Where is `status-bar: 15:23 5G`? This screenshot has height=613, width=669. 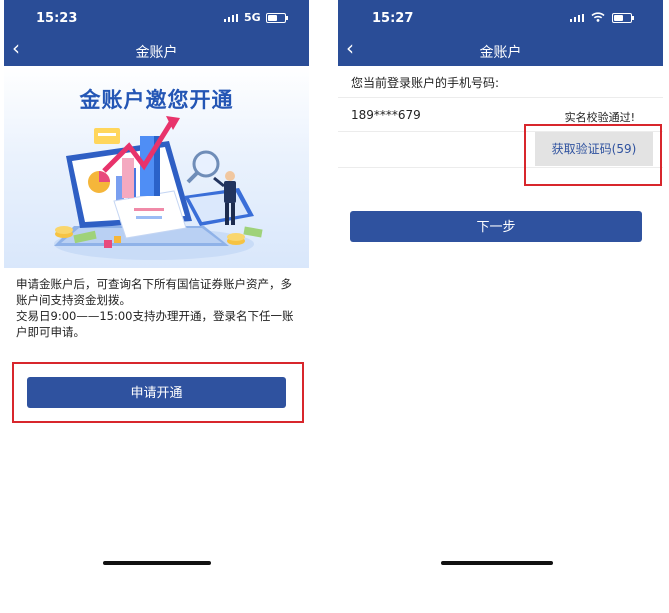 status-bar: 15:23 5G is located at coordinates (156, 17).